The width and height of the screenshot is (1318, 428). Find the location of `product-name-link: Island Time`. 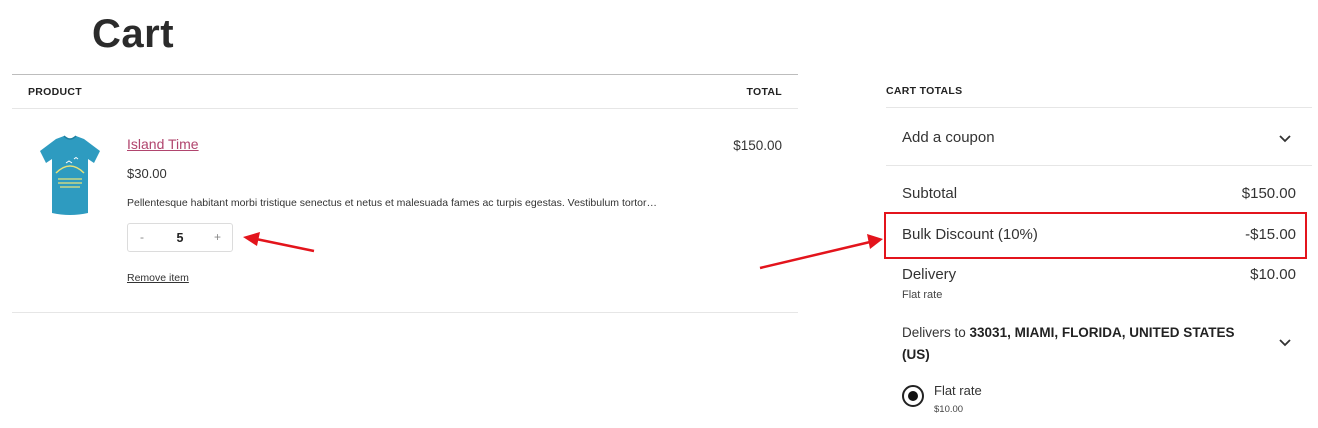

product-name-link: Island Time is located at coordinates (163, 144).